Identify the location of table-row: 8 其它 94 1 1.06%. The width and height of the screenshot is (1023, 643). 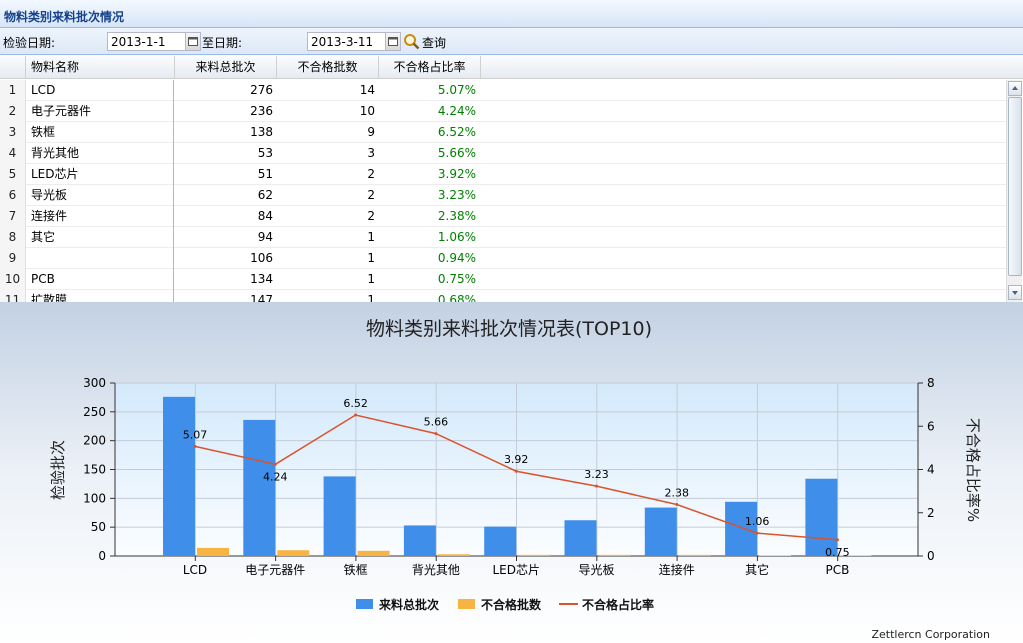
(503, 237).